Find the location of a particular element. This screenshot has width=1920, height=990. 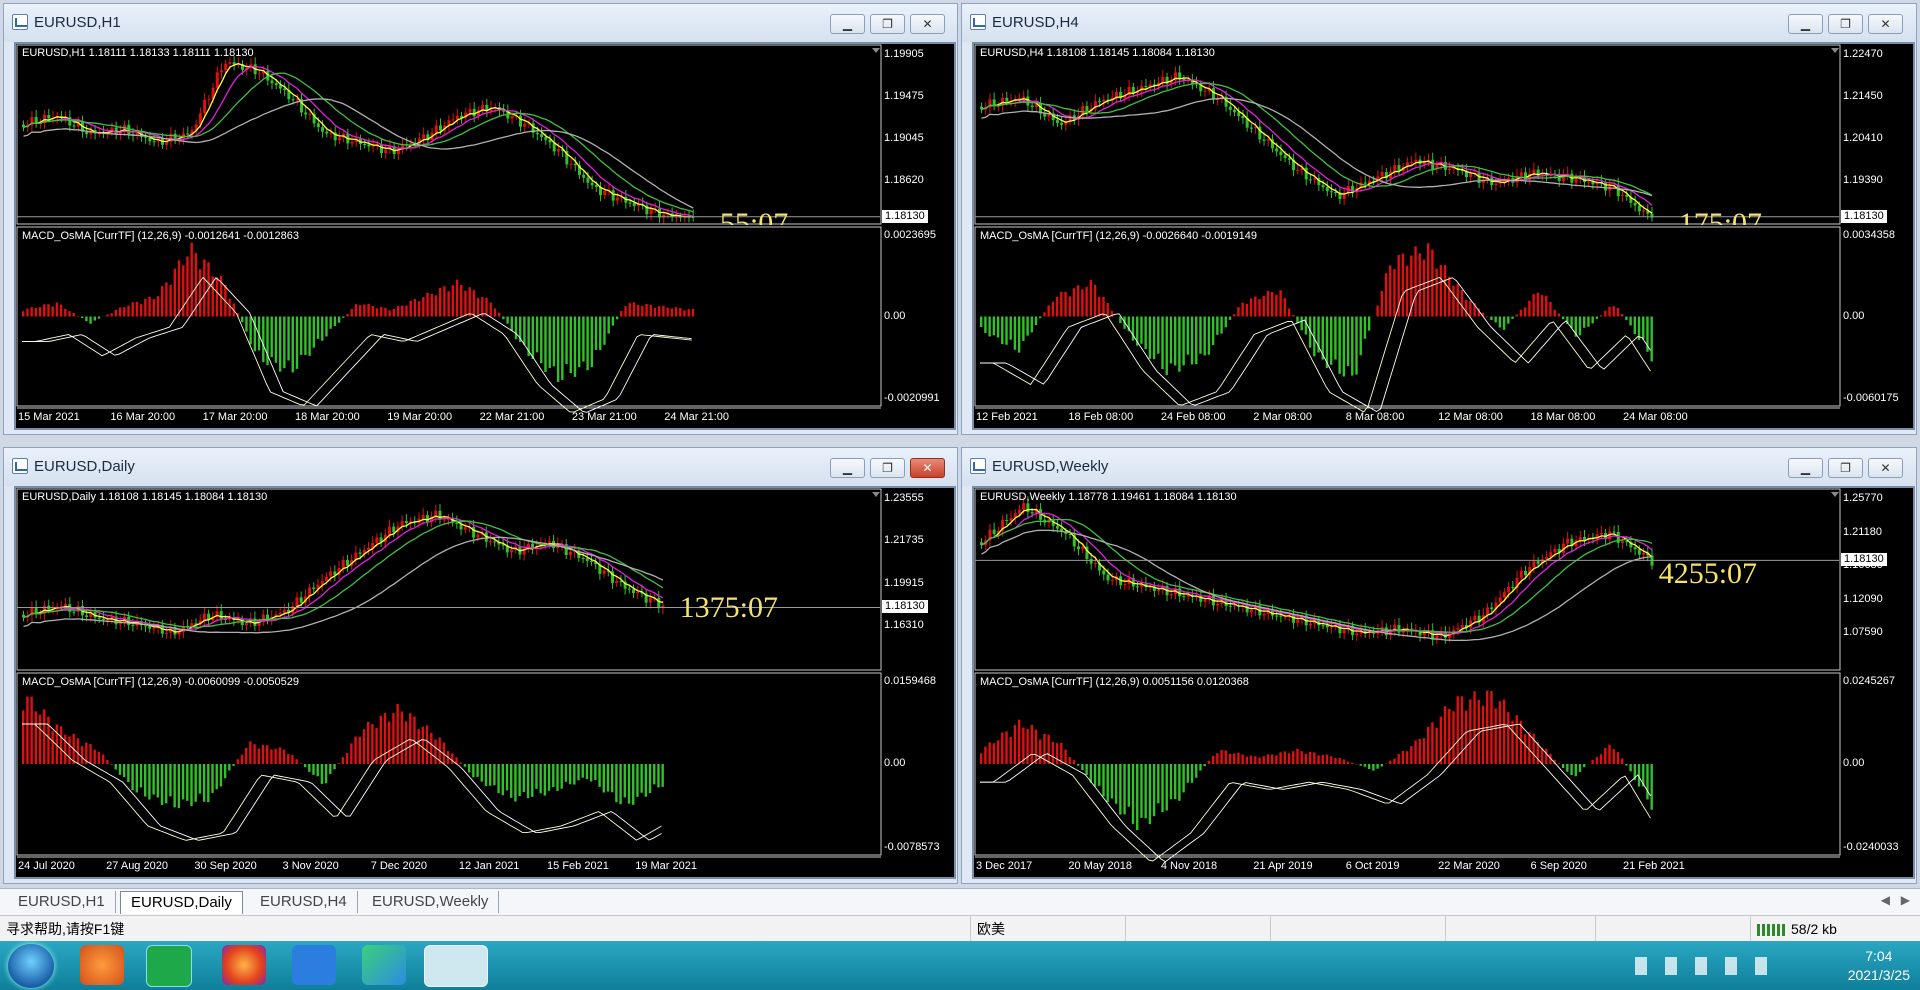

tab-eurusd-daily: EURUSD,Daily is located at coordinates (181, 902).